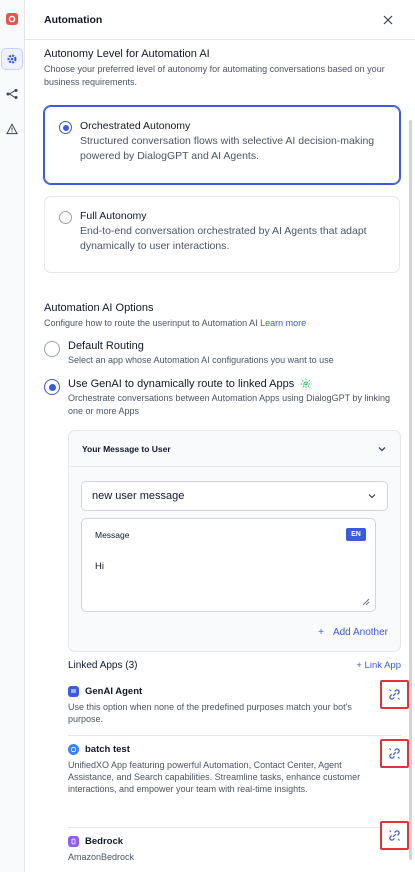  What do you see at coordinates (12, 94) in the screenshot?
I see `flow-icon` at bounding box center [12, 94].